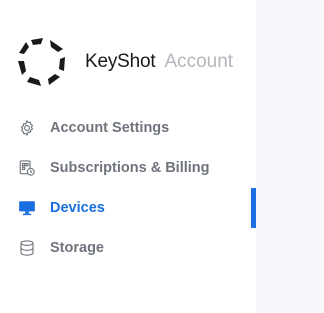  I want to click on brand-name: KeyShot, so click(120, 61).